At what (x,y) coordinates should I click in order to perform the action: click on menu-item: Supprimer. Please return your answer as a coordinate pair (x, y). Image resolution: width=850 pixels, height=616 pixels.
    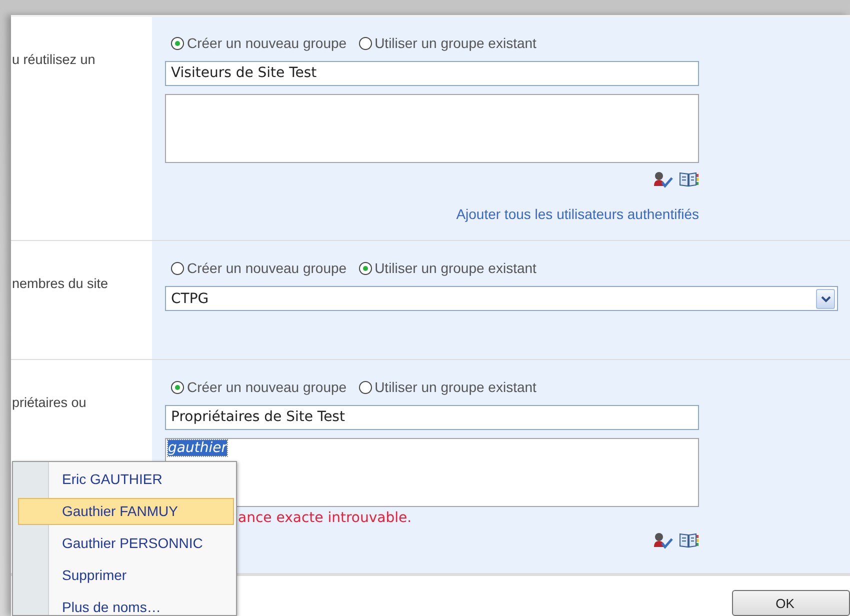
    Looking at the image, I should click on (126, 575).